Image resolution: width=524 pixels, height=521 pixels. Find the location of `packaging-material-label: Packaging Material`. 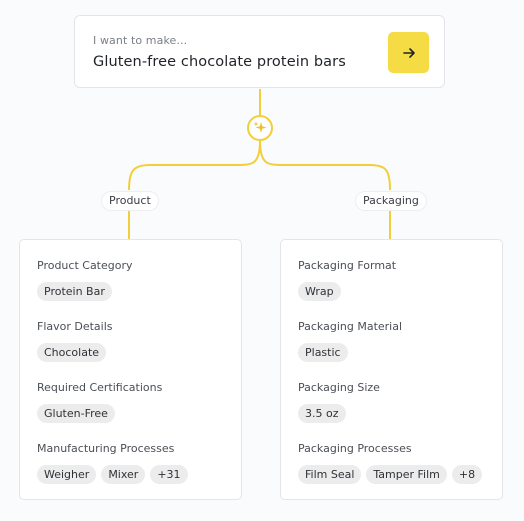

packaging-material-label: Packaging Material is located at coordinates (350, 326).